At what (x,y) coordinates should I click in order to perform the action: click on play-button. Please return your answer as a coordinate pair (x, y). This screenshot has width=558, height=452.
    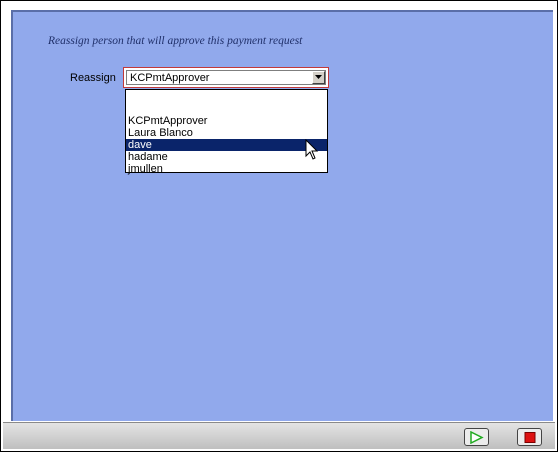
    Looking at the image, I should click on (476, 437).